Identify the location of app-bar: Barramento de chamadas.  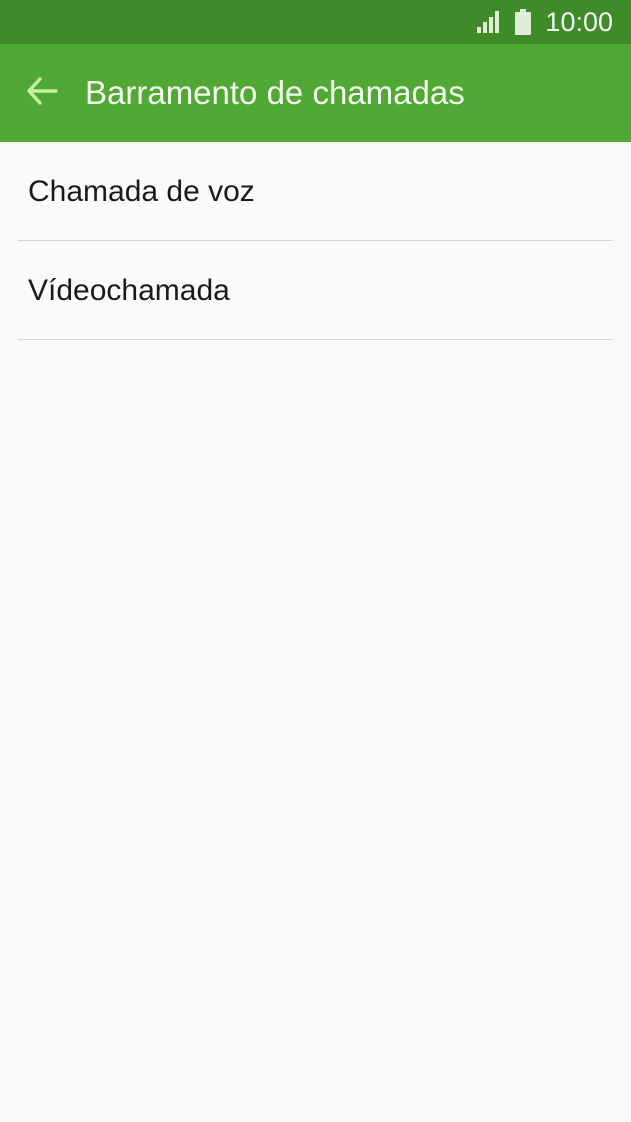
(315, 93).